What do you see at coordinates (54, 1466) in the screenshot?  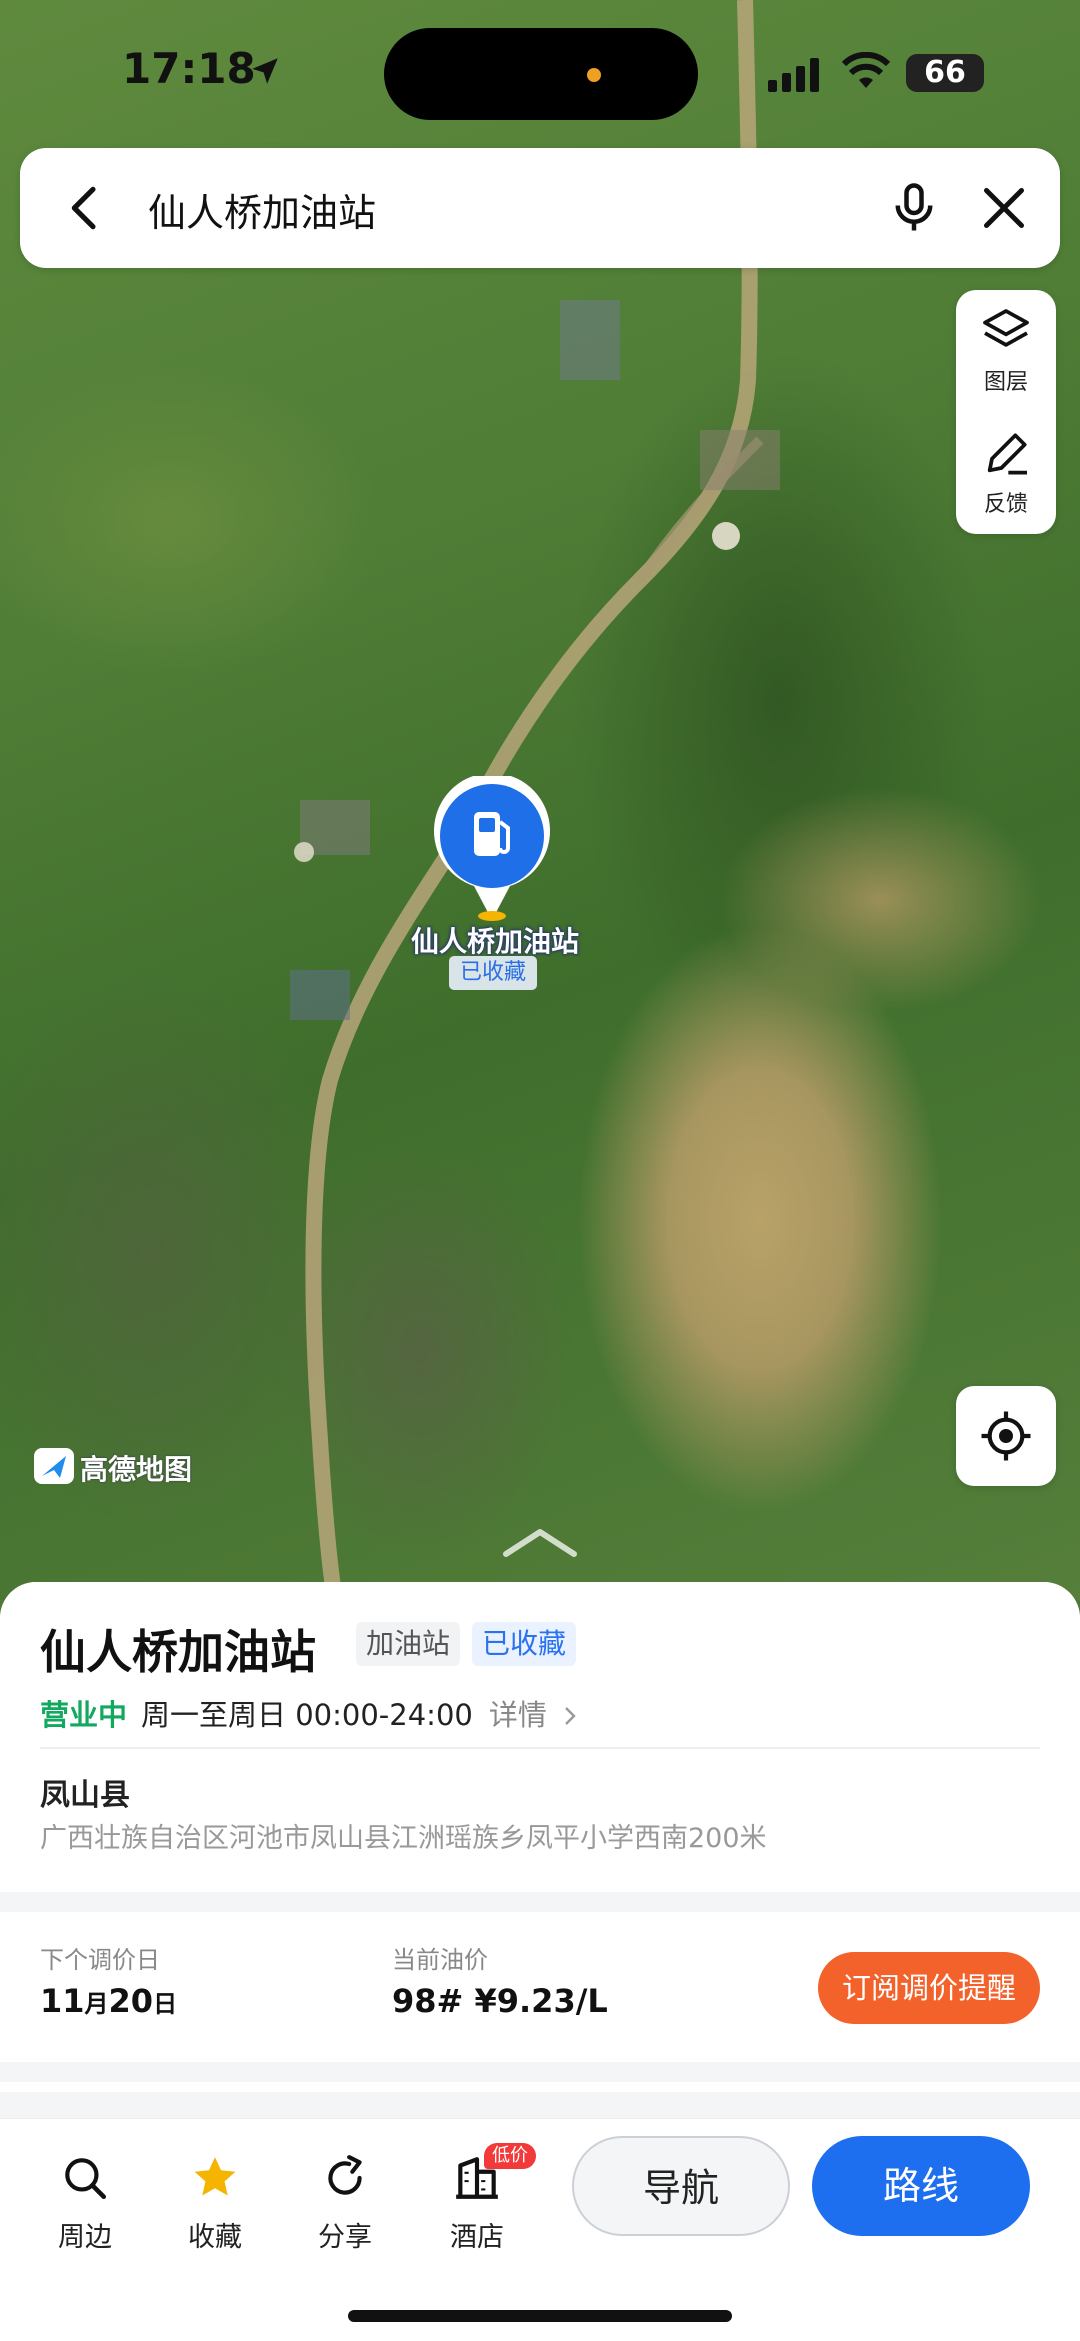 I see `logo-mark-icon` at bounding box center [54, 1466].